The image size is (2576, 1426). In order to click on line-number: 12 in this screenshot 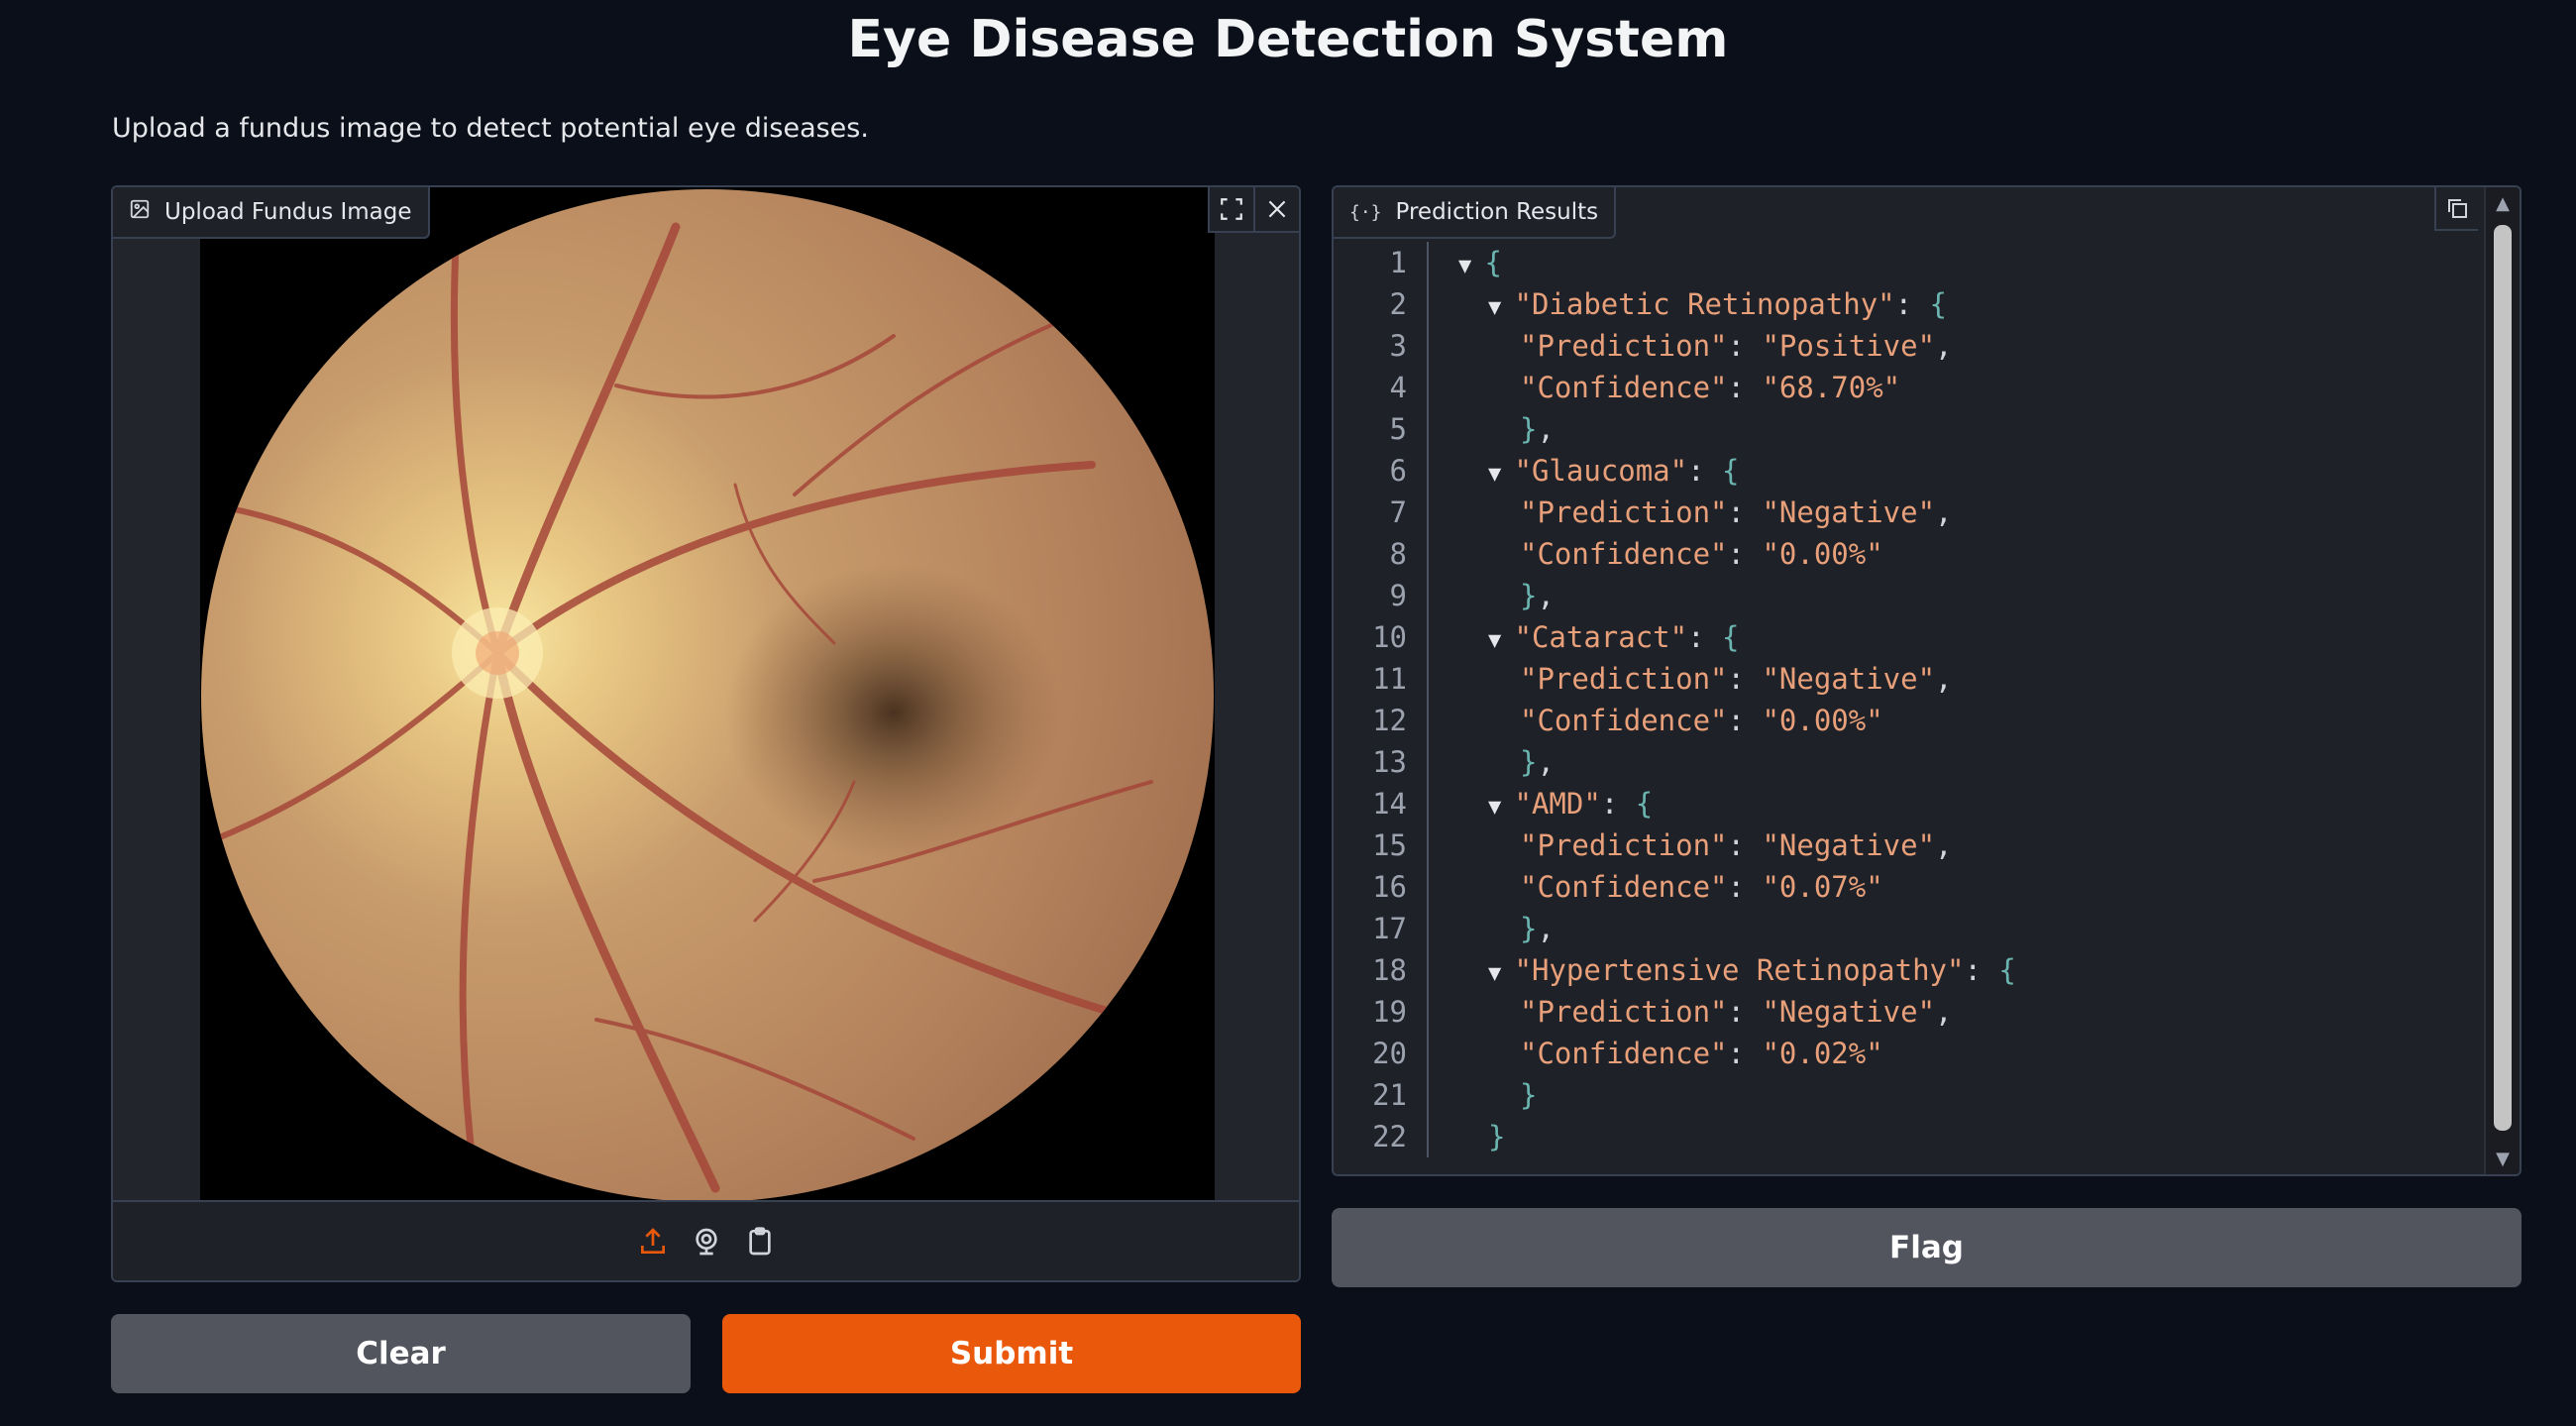, I will do `click(1390, 720)`.